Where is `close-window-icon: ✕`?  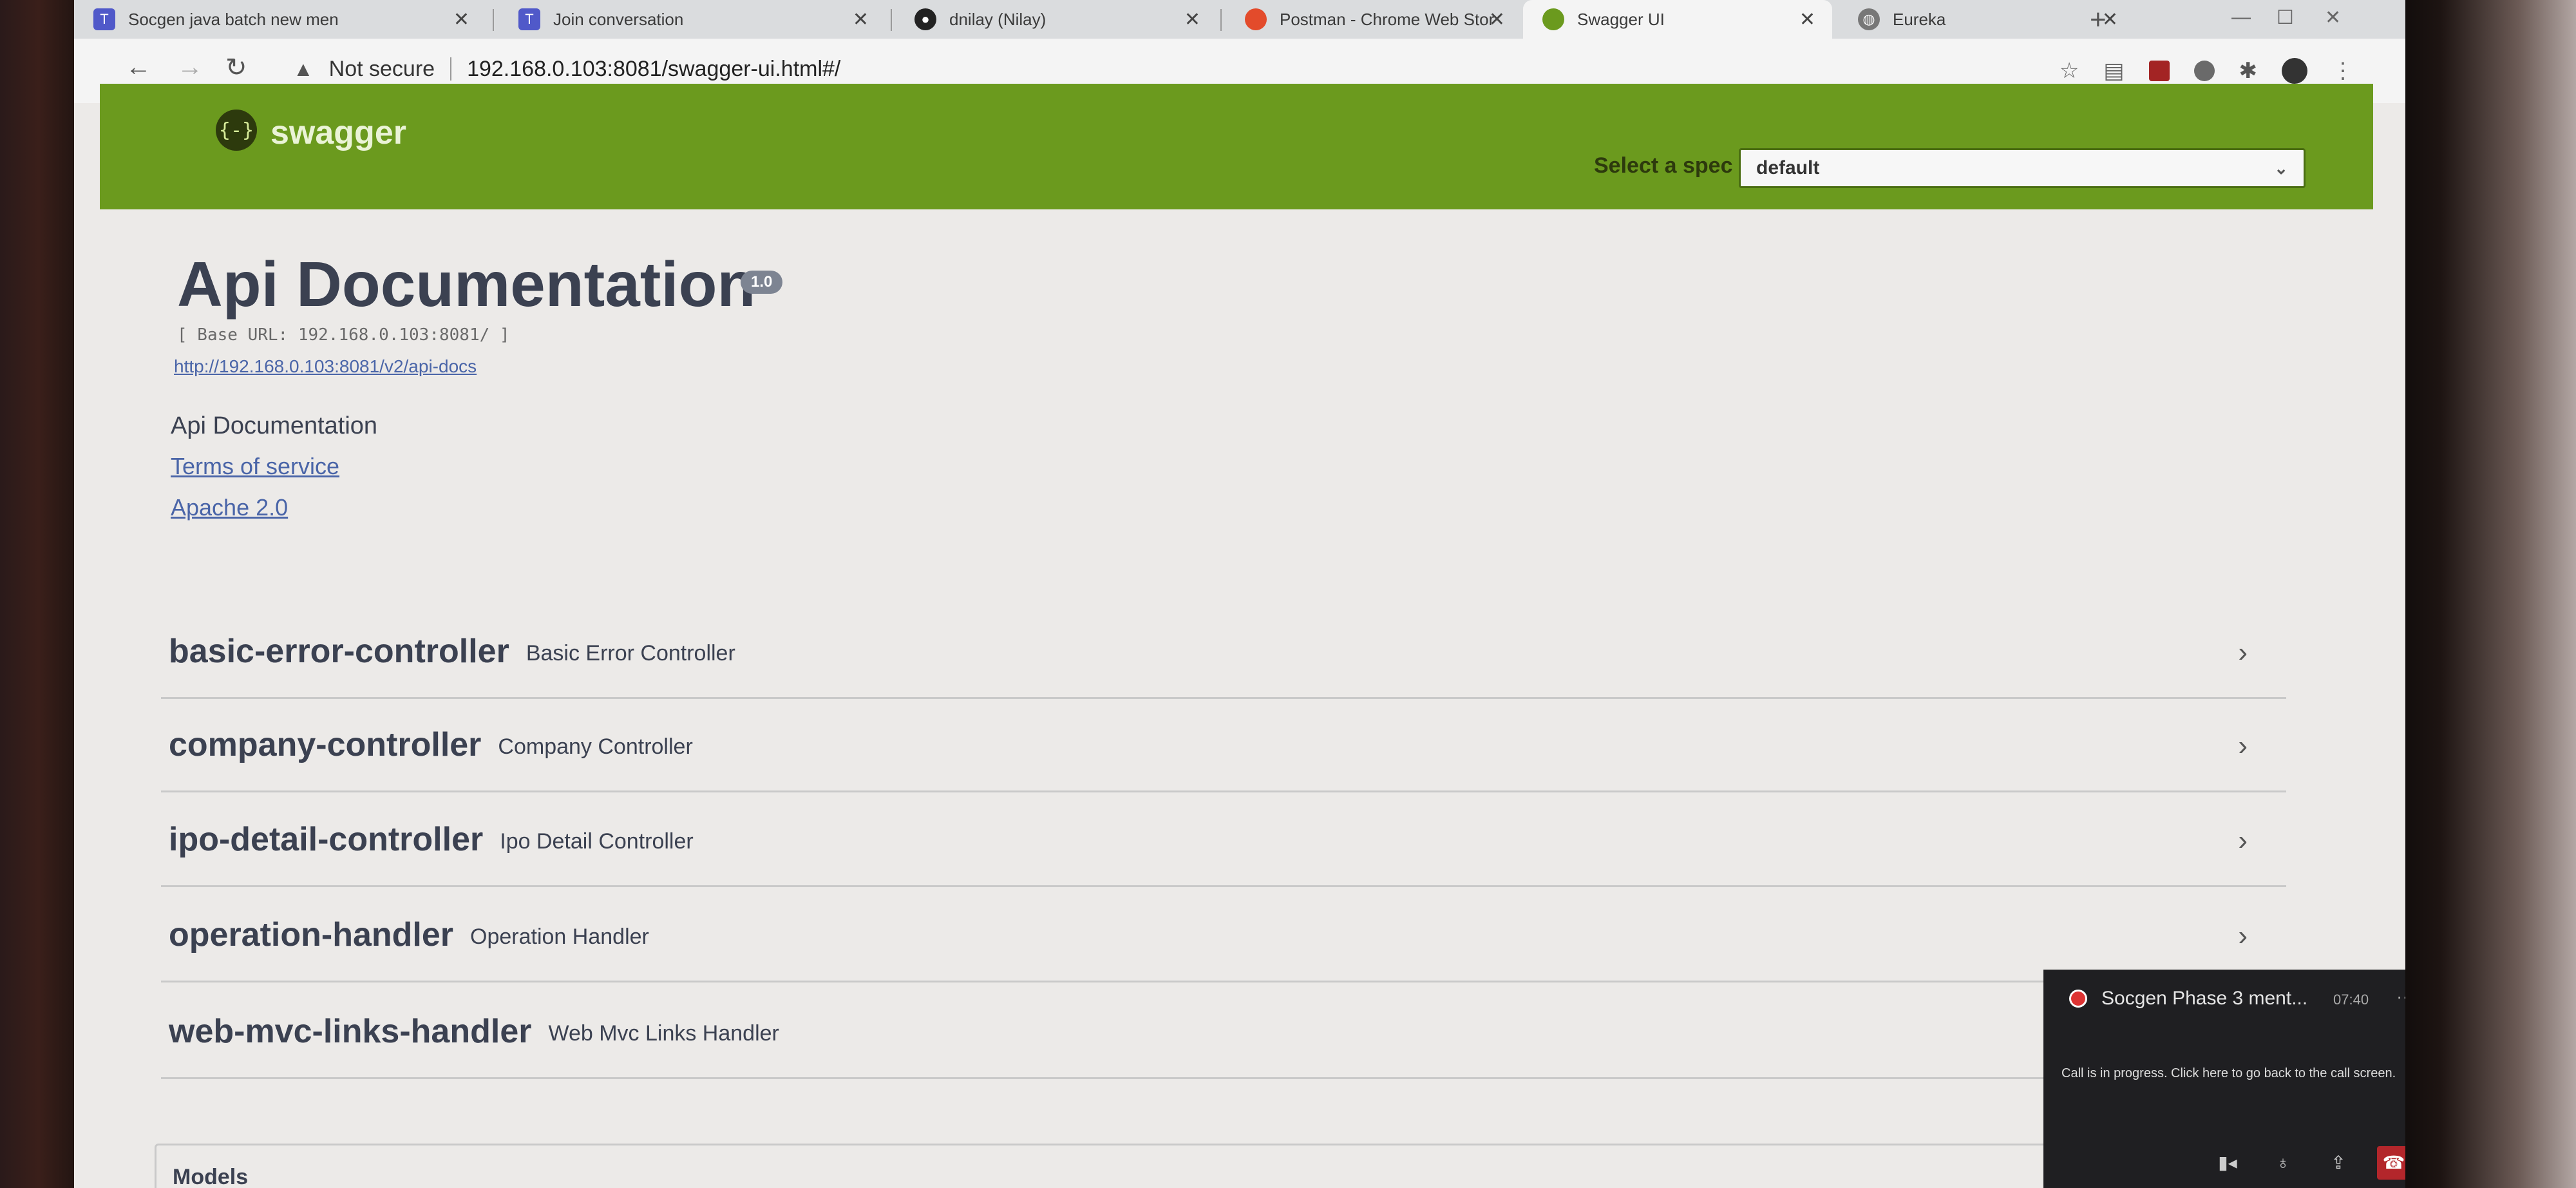 close-window-icon: ✕ is located at coordinates (2333, 17).